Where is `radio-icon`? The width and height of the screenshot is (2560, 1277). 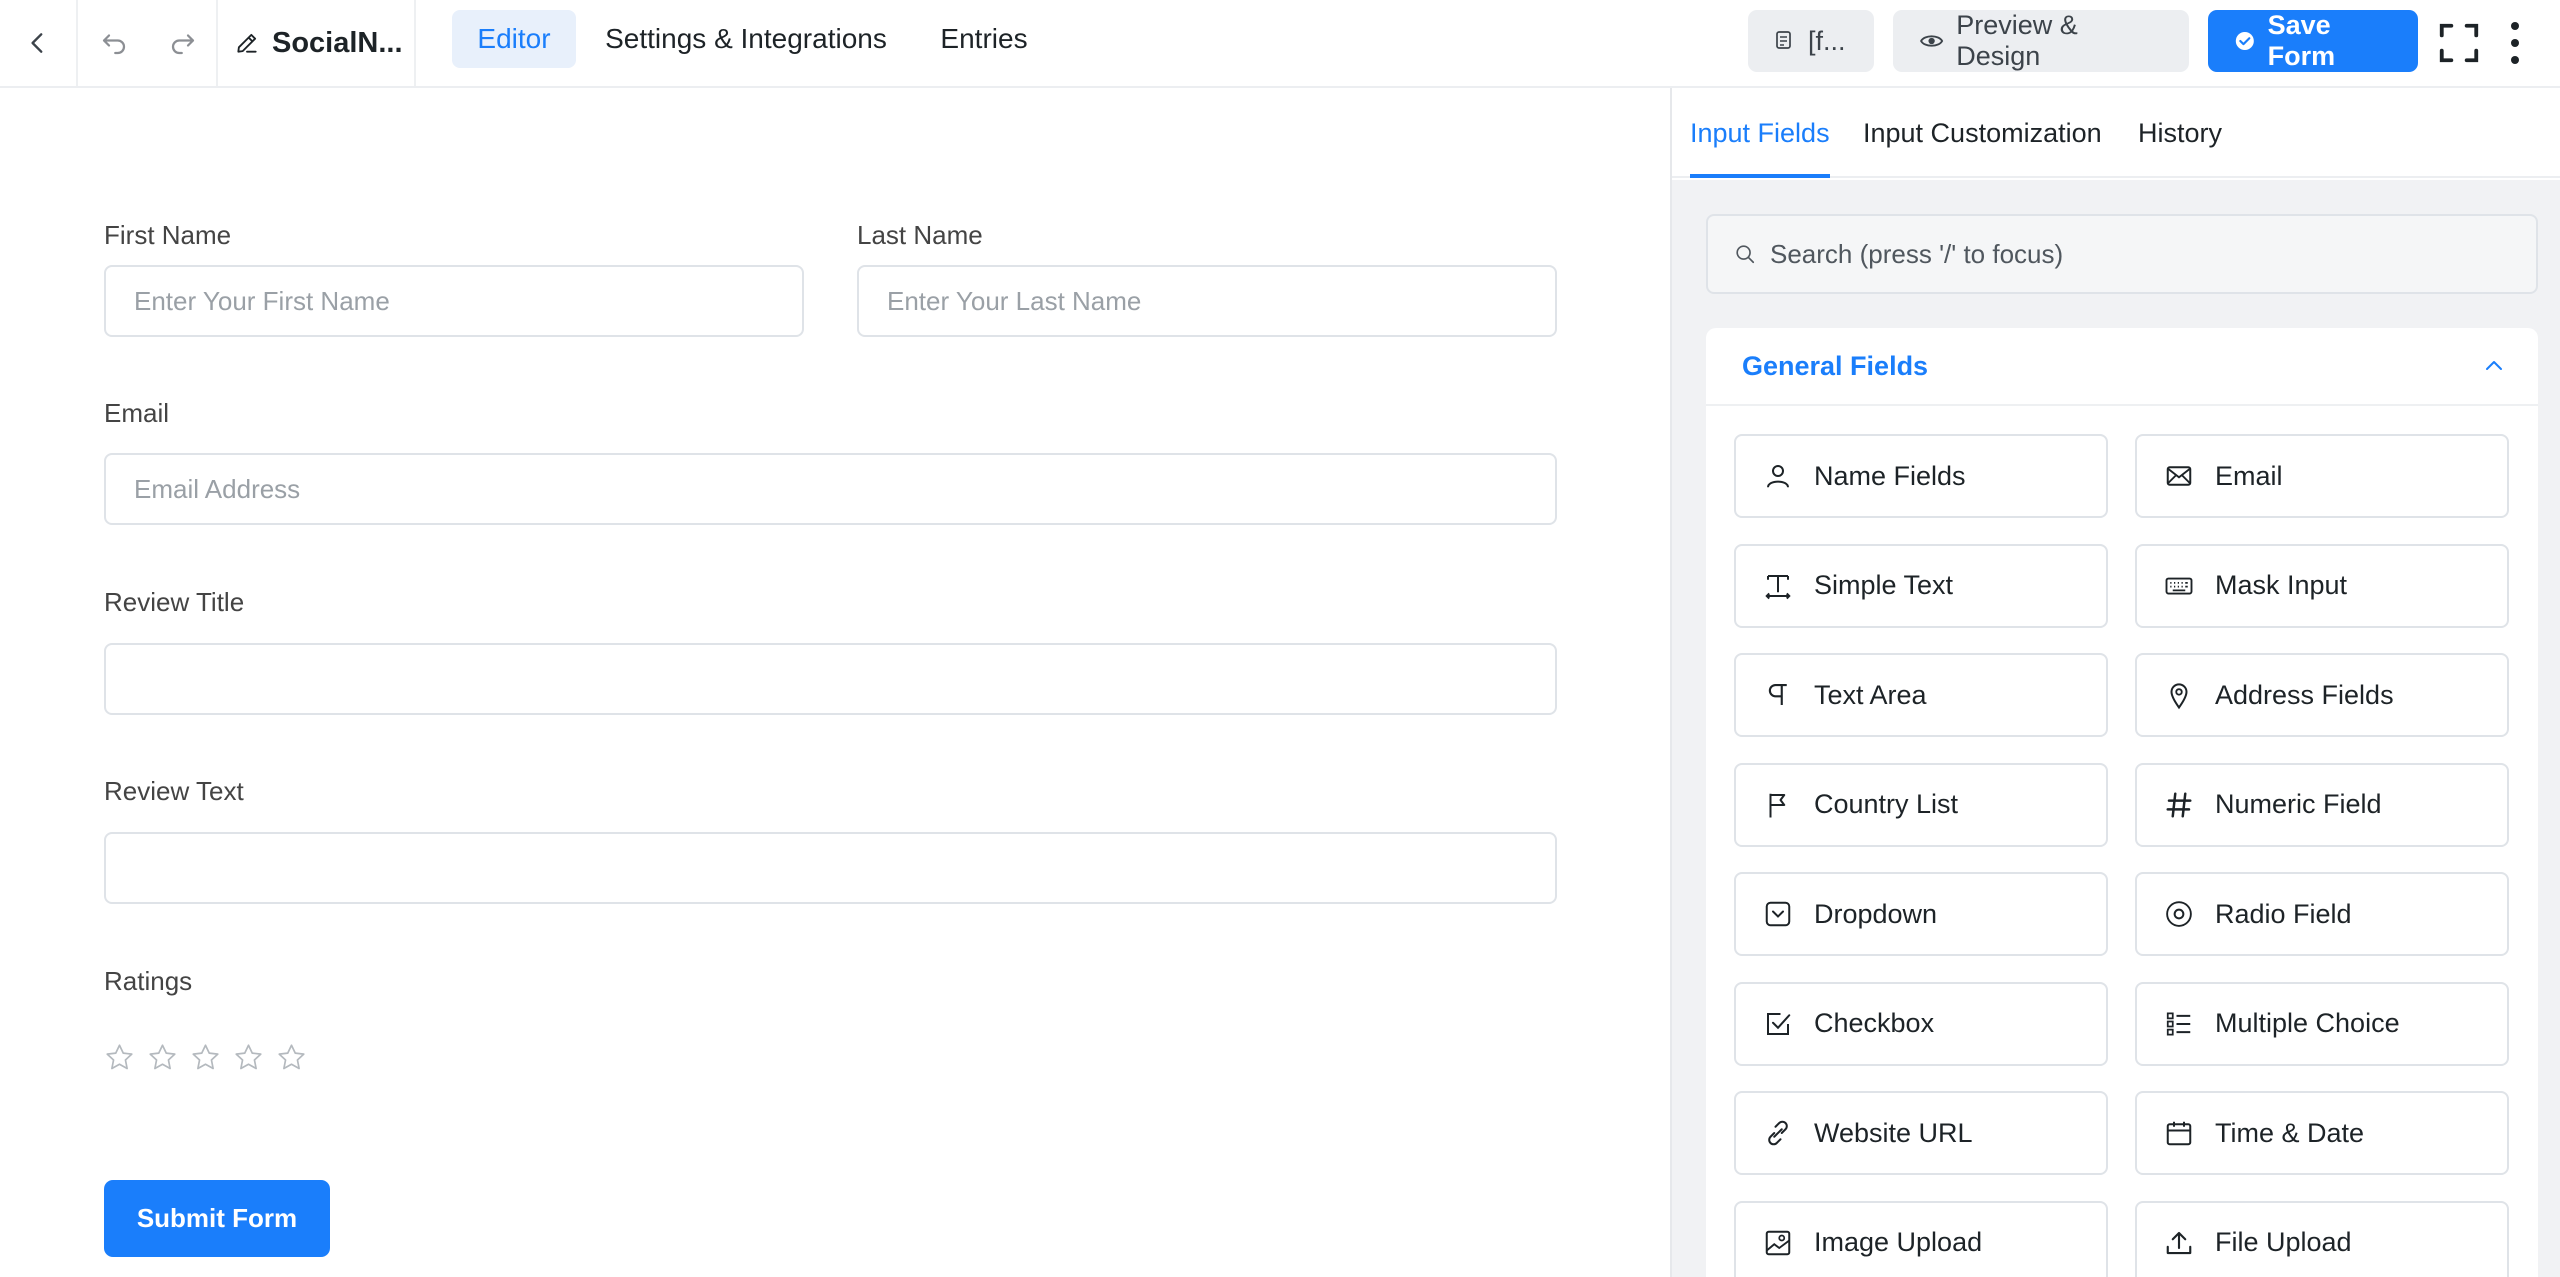
radio-icon is located at coordinates (2179, 914).